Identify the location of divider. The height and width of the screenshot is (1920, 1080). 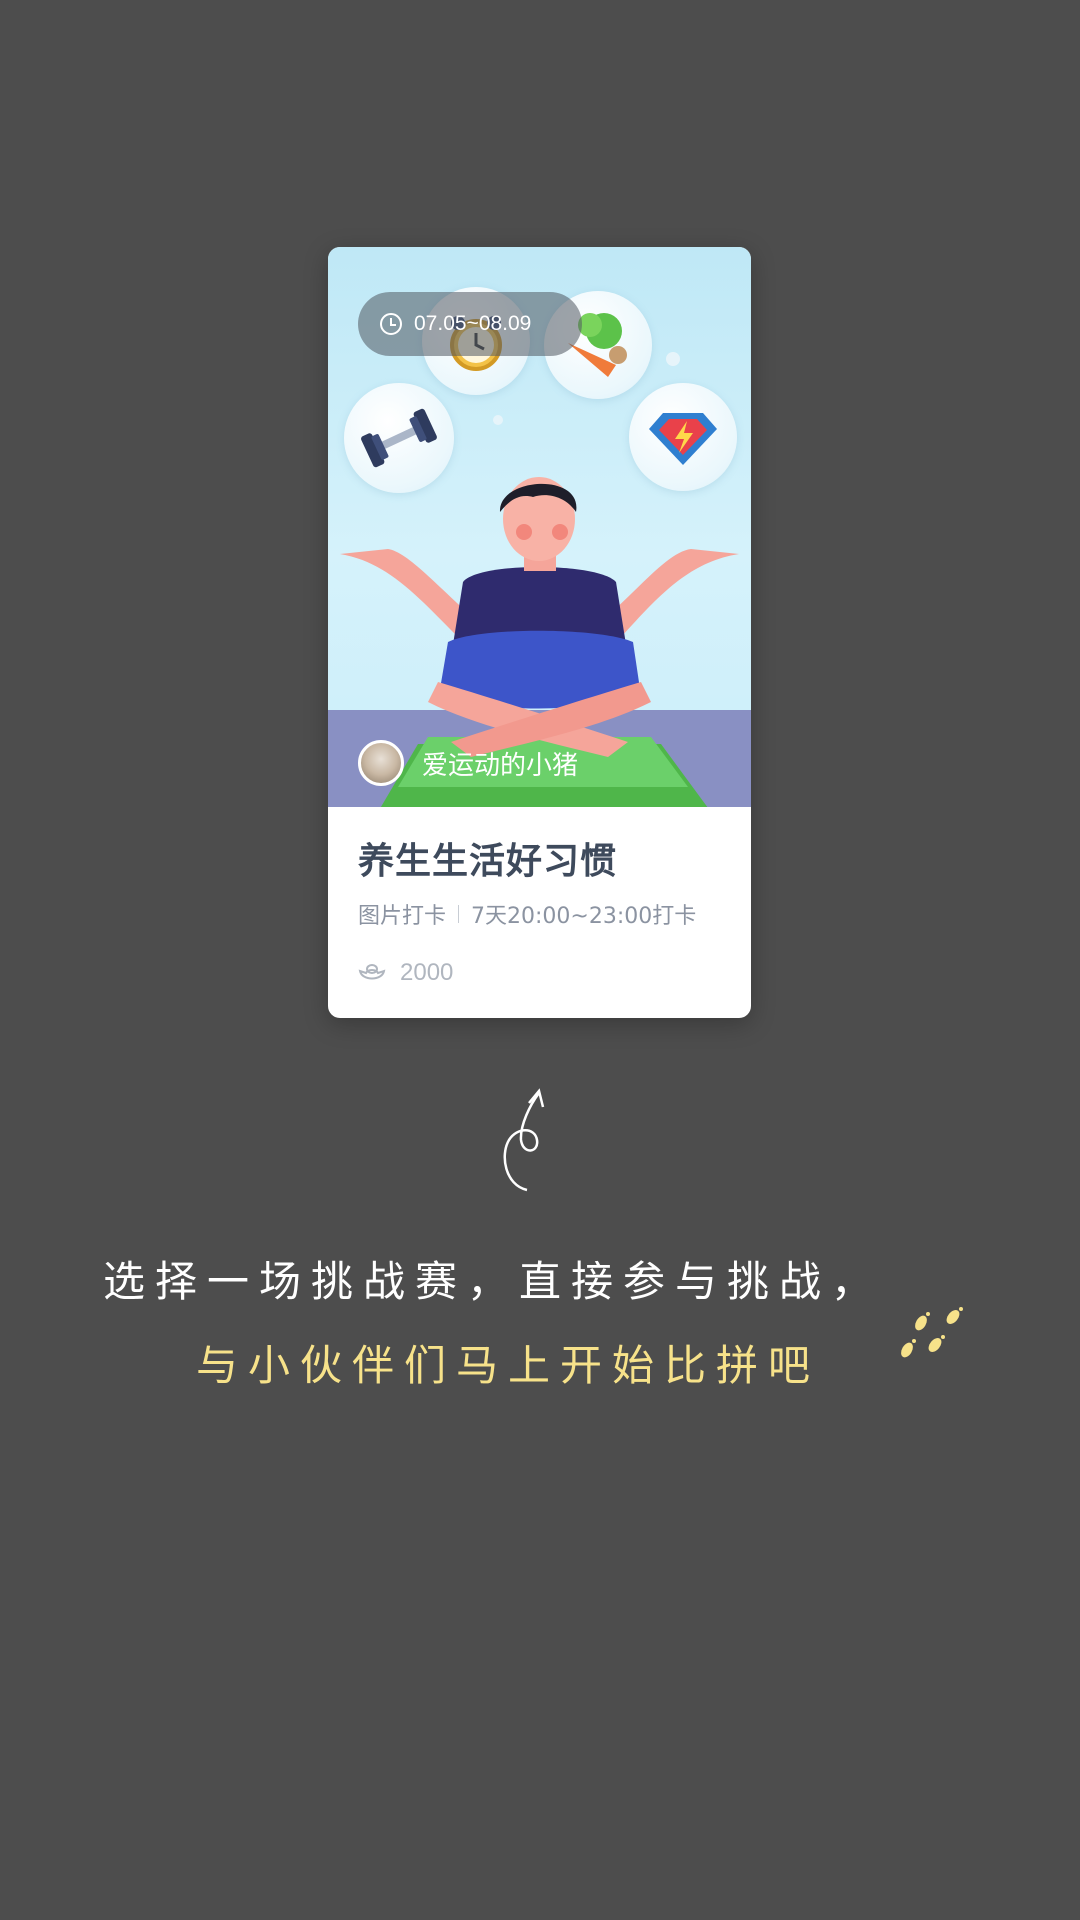
(459, 914).